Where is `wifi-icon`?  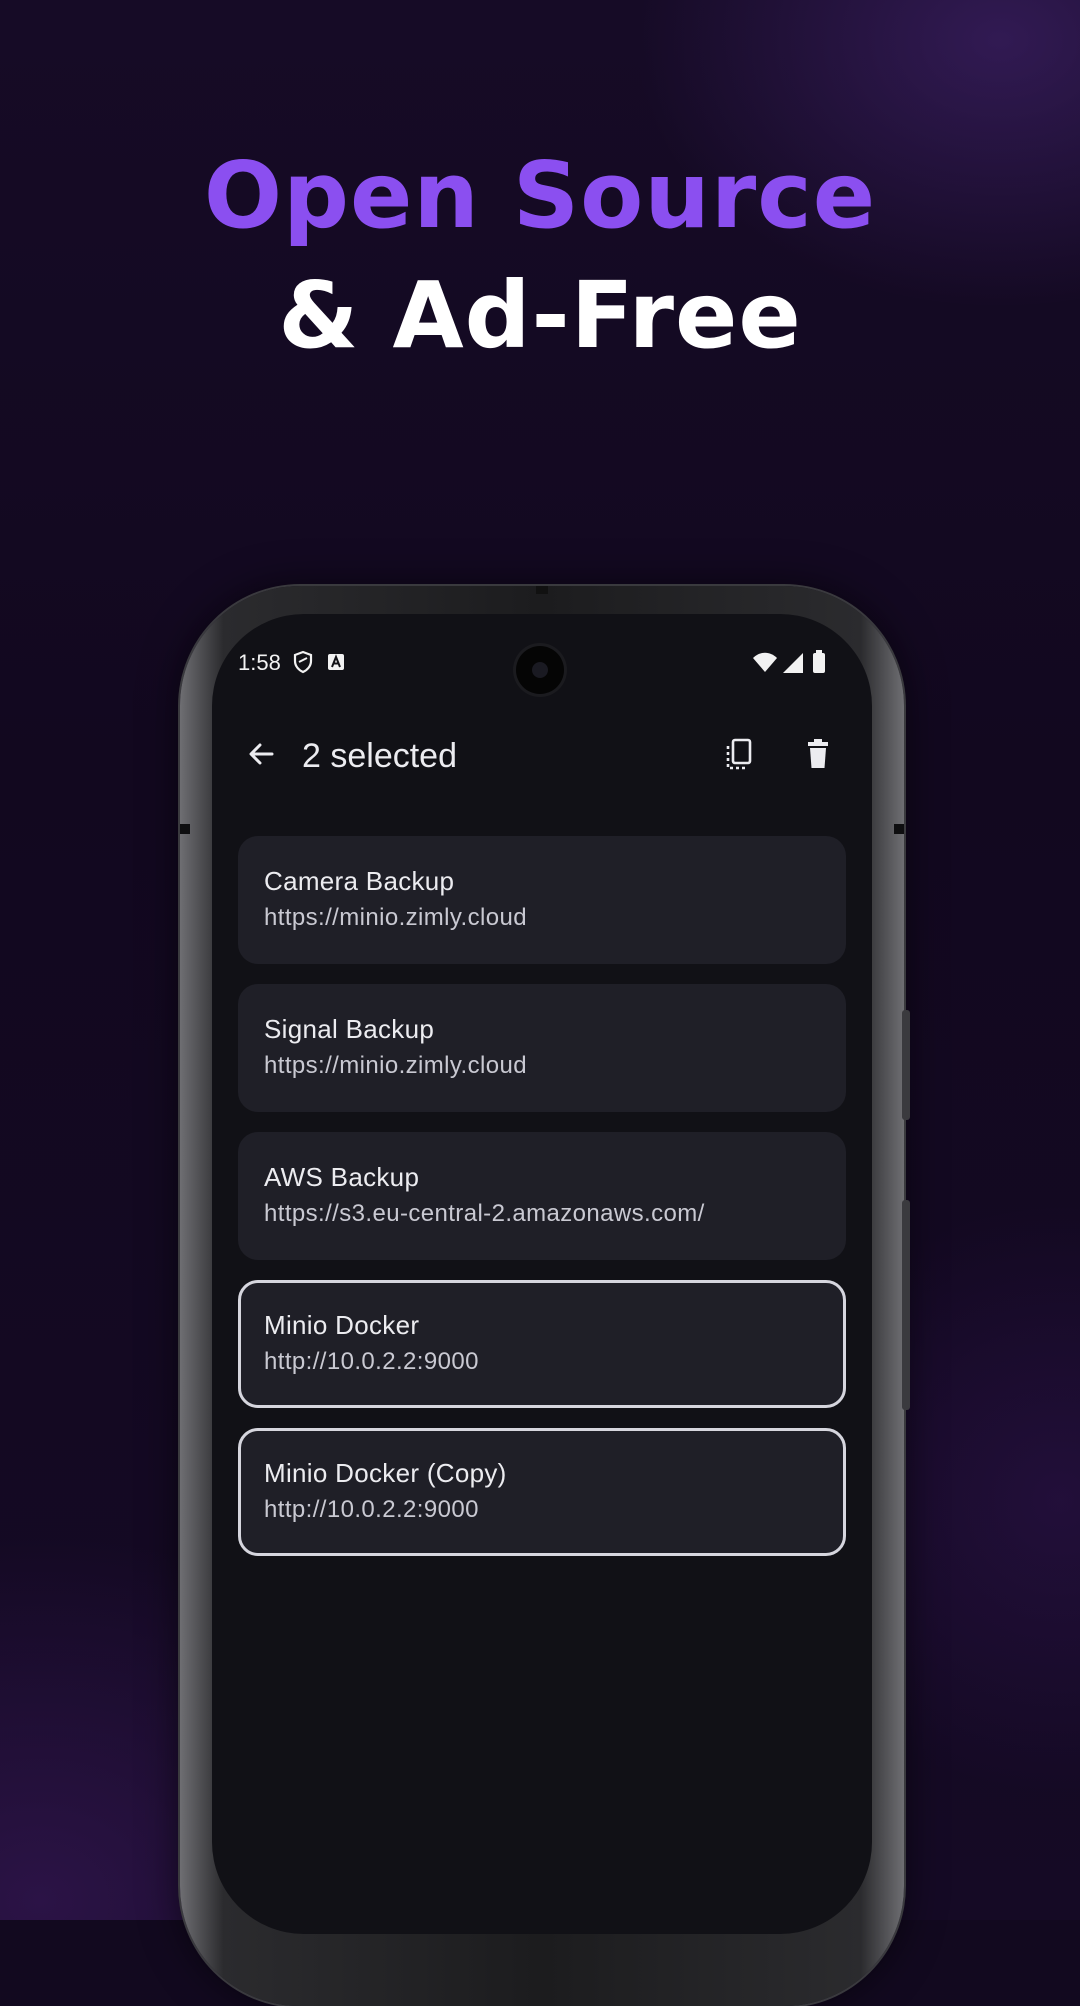
wifi-icon is located at coordinates (765, 666).